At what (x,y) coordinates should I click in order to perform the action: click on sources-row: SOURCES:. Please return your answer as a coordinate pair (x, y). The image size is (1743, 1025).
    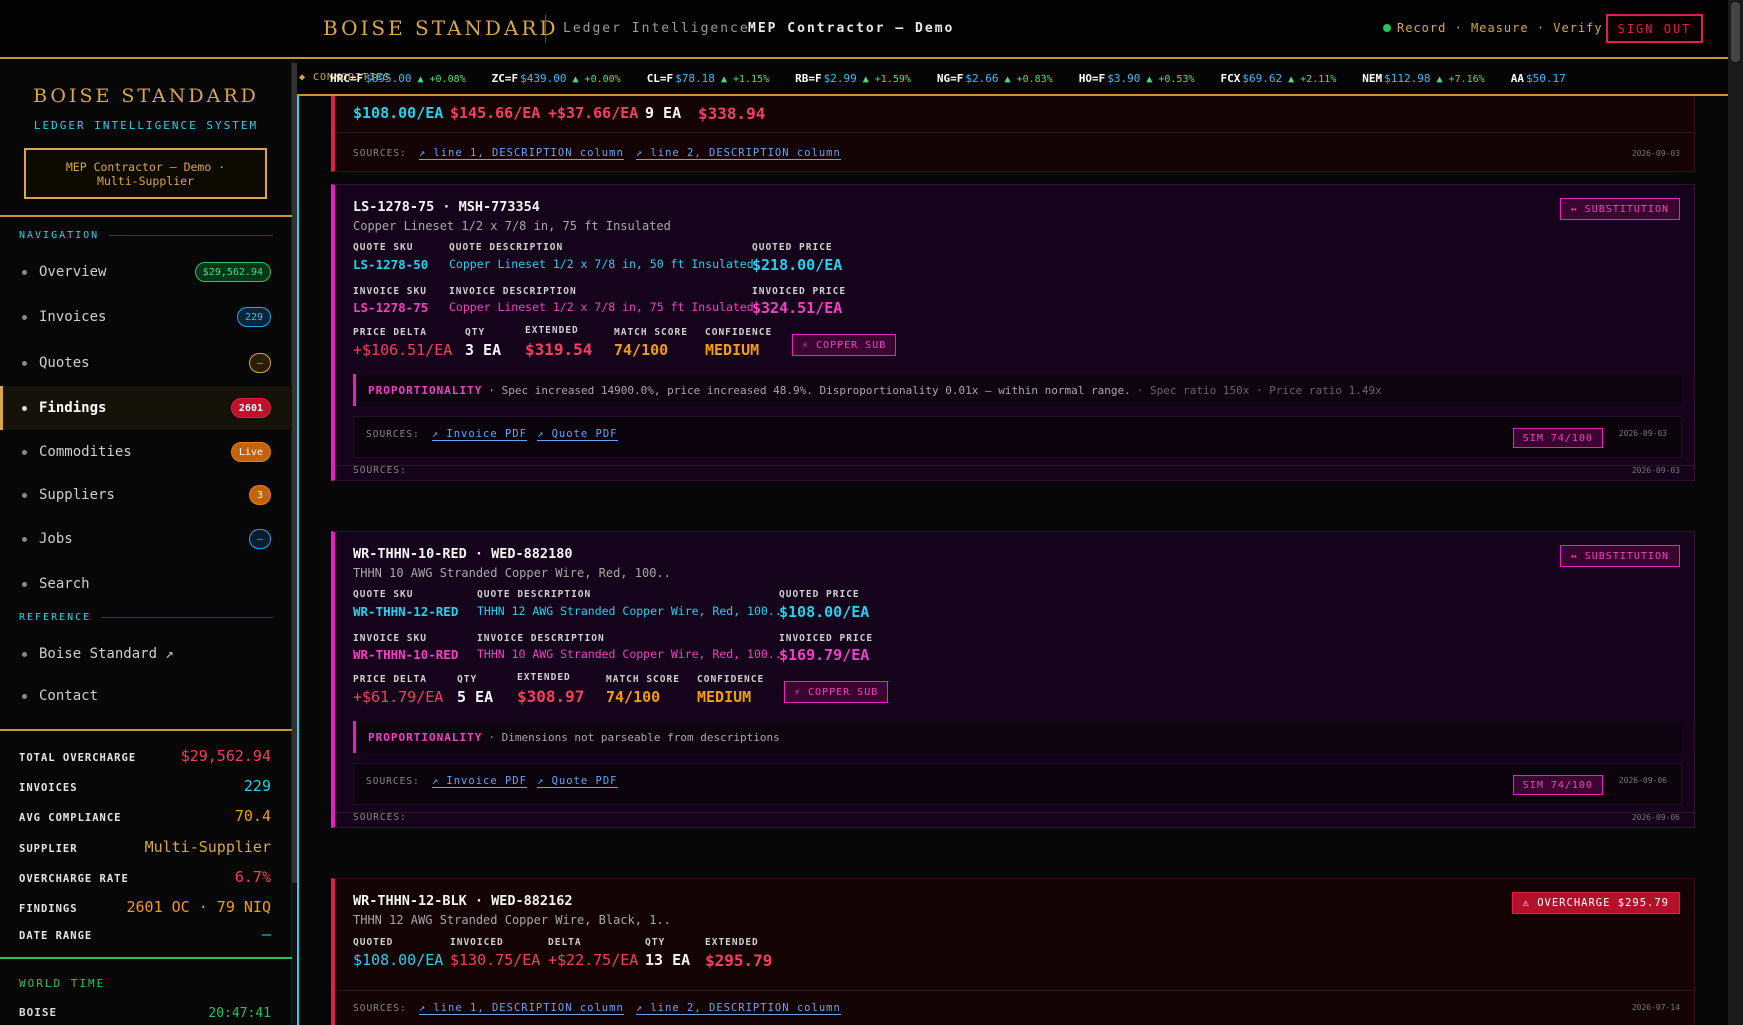
    Looking at the image, I should click on (380, 817).